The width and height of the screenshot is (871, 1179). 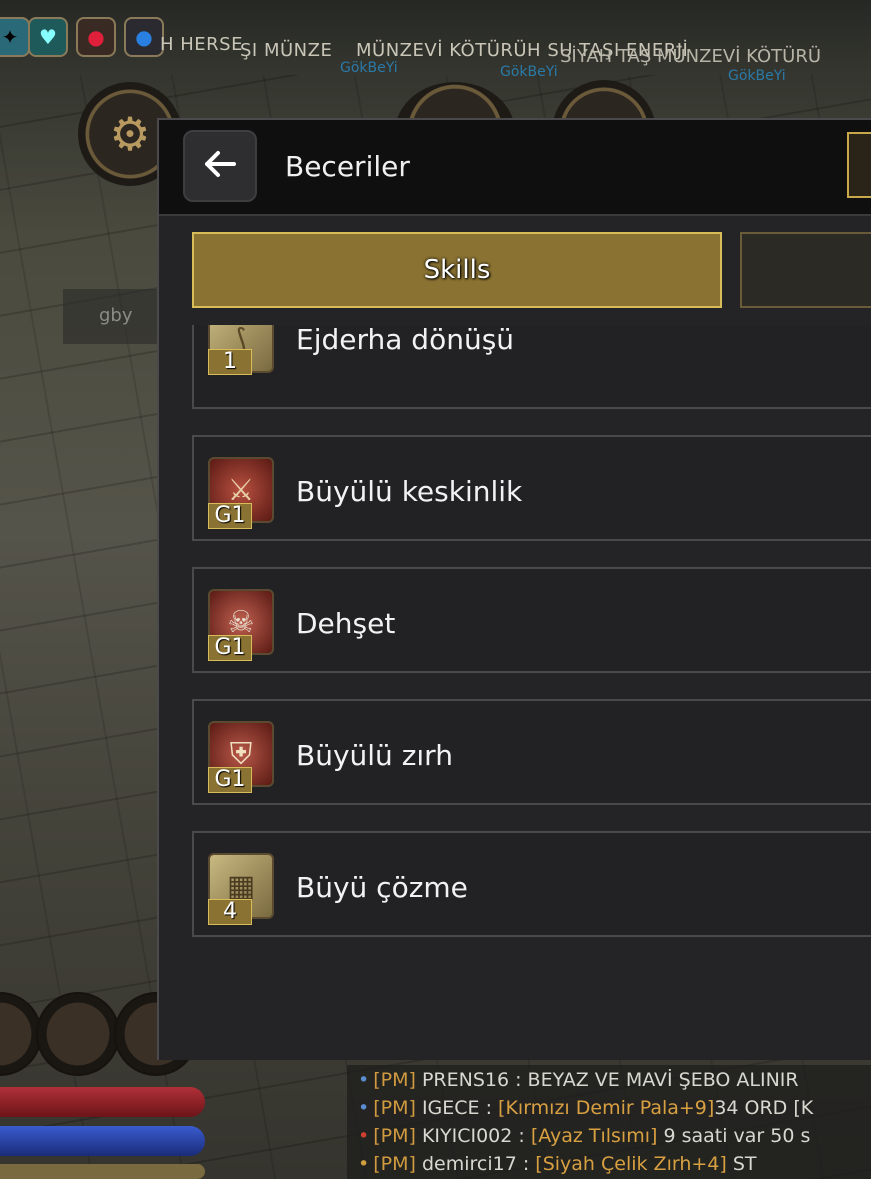 I want to click on red-potion-icon: ●, so click(x=96, y=37).